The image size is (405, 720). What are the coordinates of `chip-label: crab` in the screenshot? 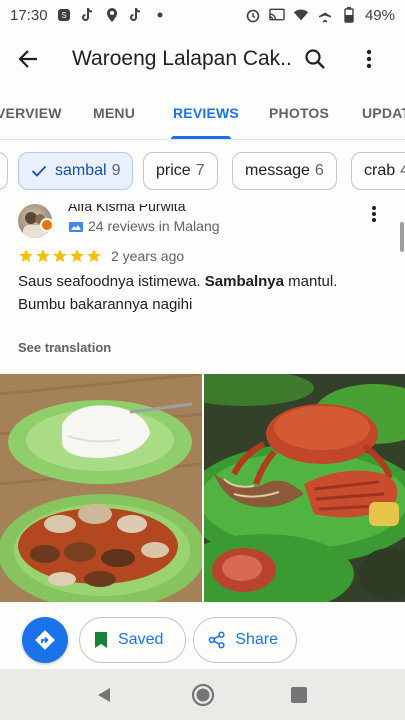 It's located at (380, 170).